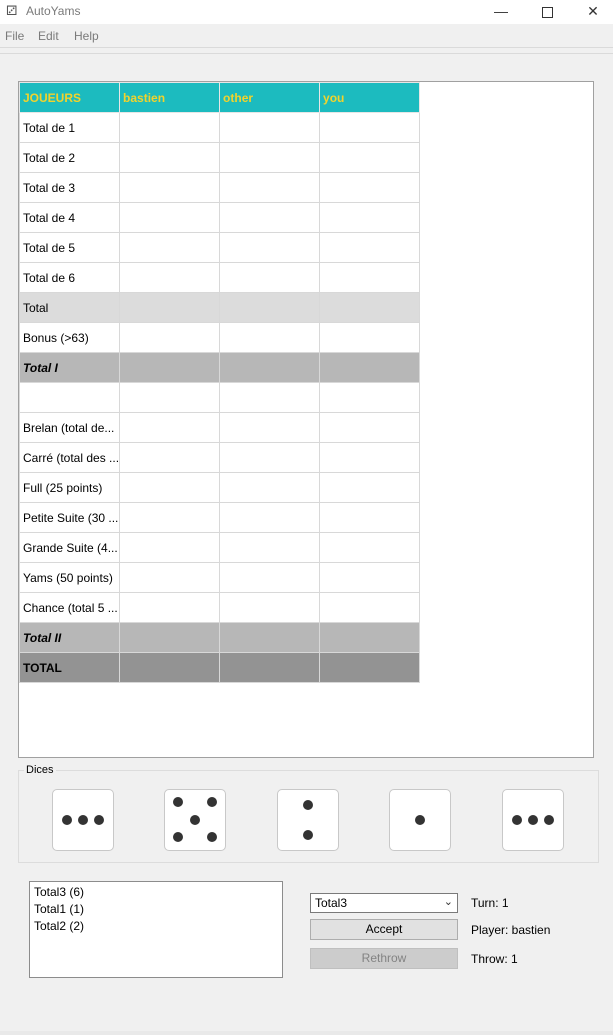 This screenshot has height=1035, width=613. I want to click on row-label: Total de 1, so click(69, 127).